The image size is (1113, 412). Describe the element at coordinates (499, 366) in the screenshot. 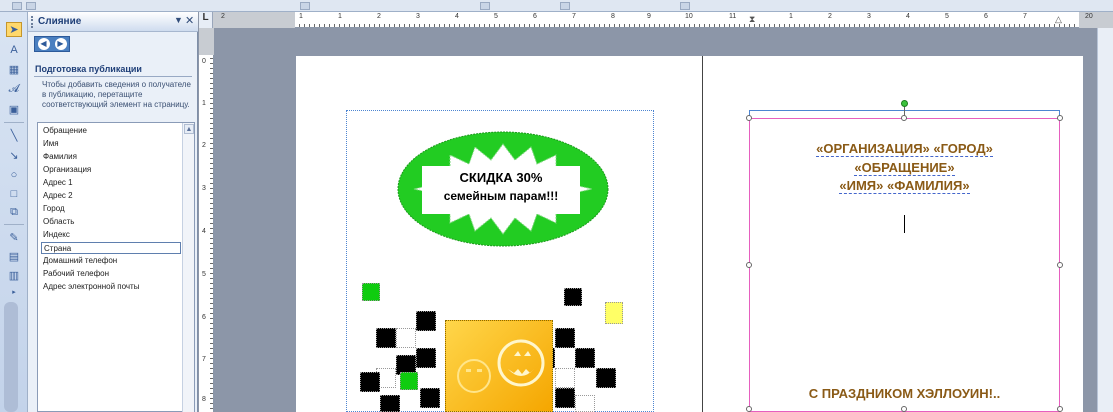

I see `halloween-pumpkin-picture` at that location.